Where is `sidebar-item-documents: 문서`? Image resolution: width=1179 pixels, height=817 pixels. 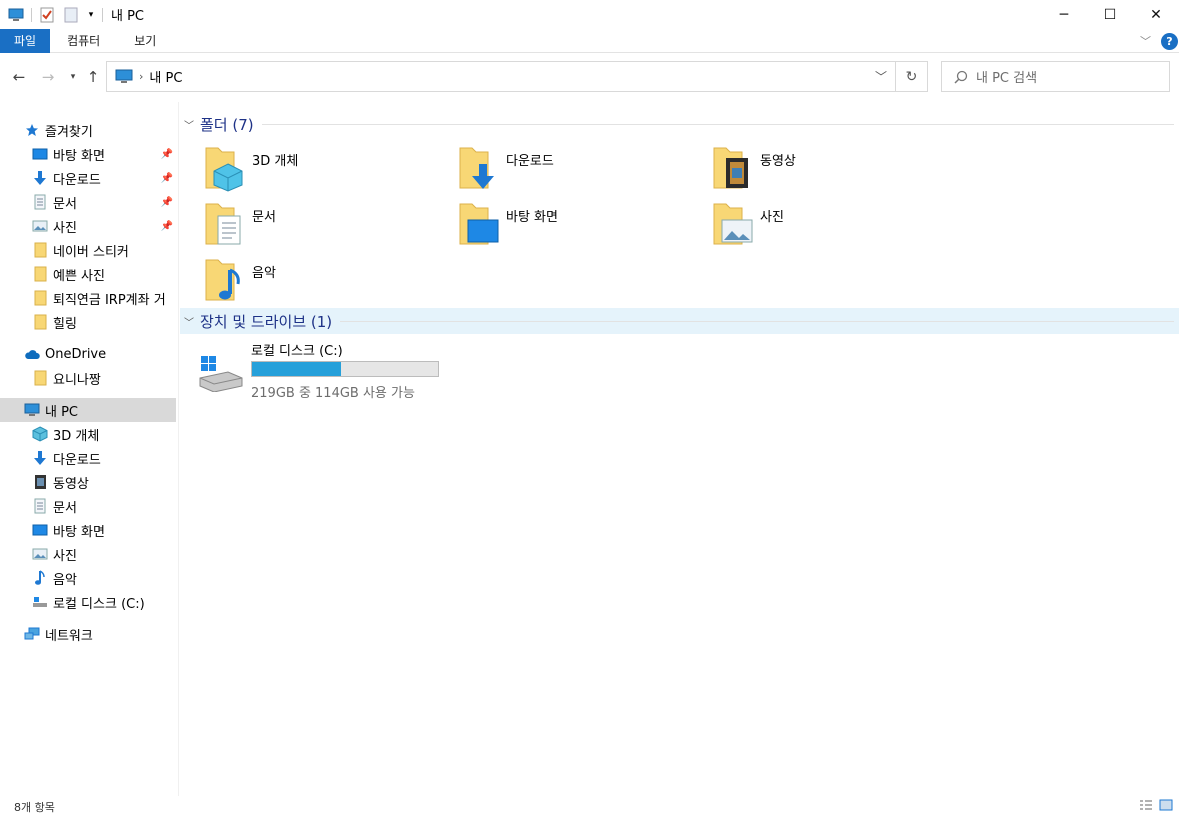
sidebar-item-documents: 문서 is located at coordinates (104, 506).